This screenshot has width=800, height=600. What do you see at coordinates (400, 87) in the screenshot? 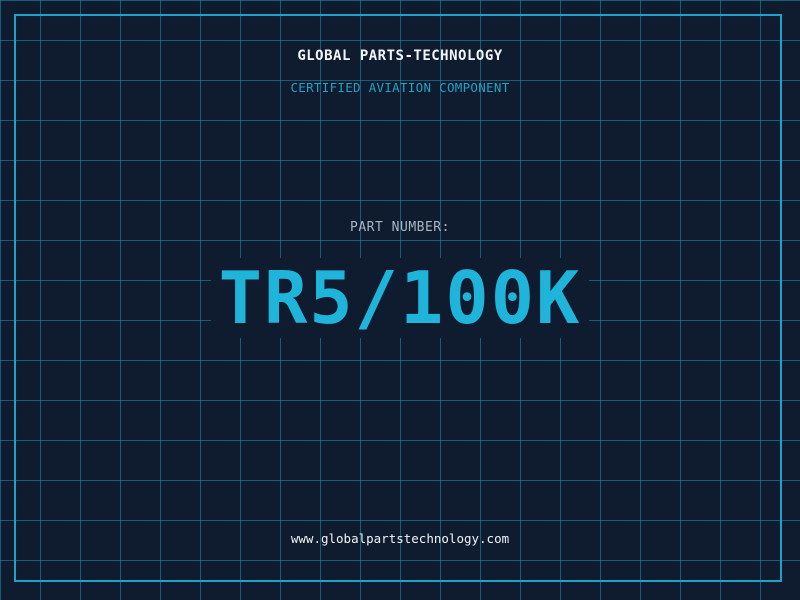
I see `certification-subtitle: CERTIFIED AVIATION COMPONENT` at bounding box center [400, 87].